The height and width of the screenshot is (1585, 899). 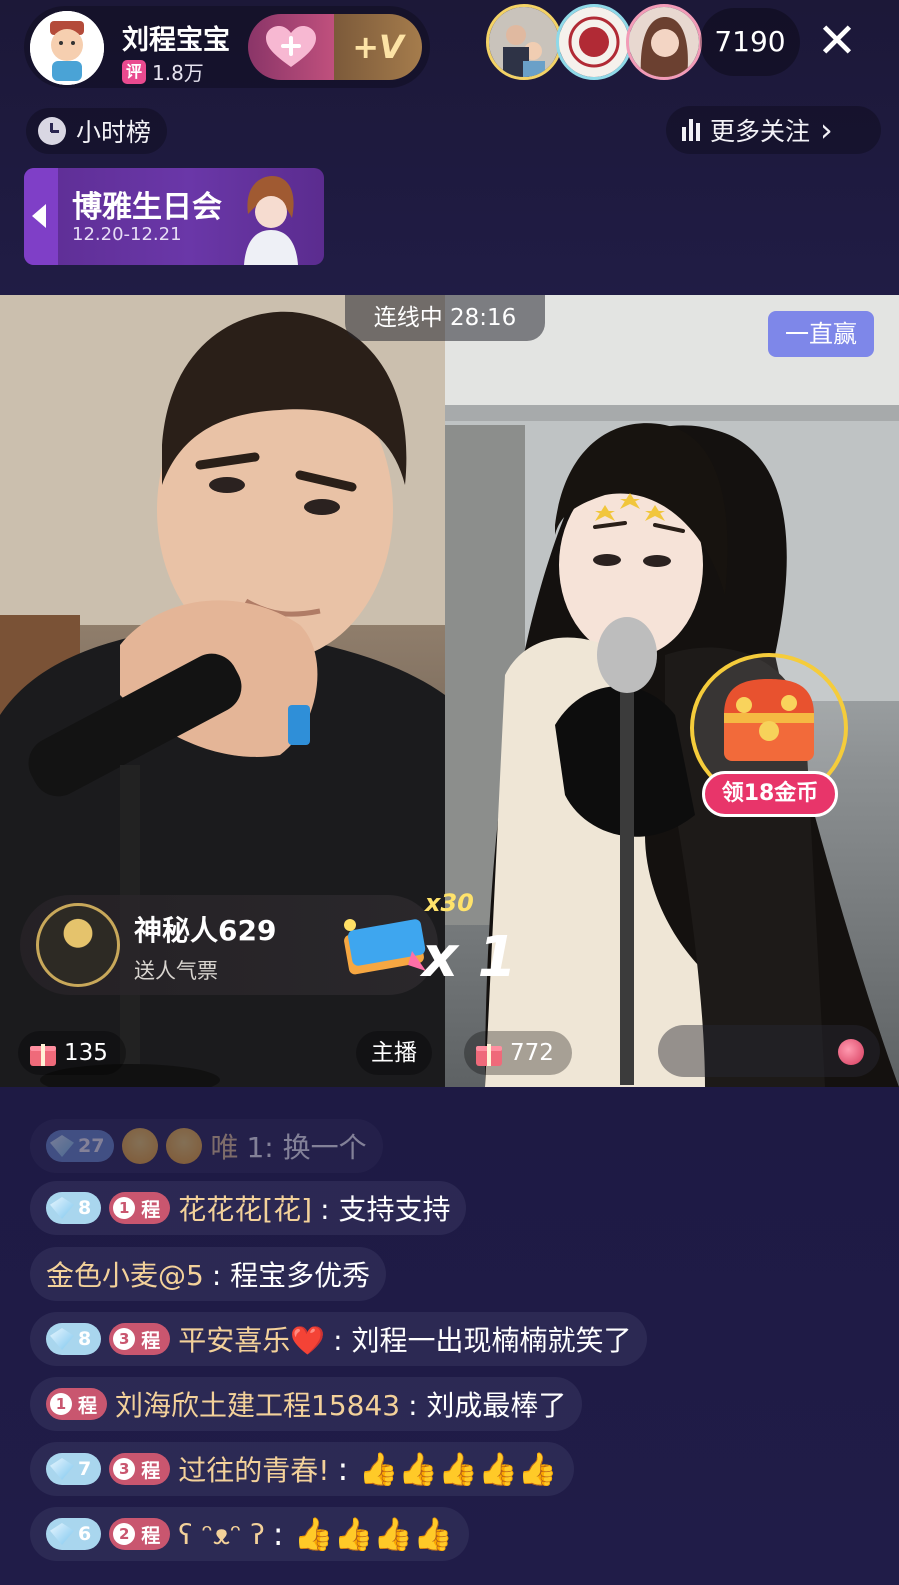 What do you see at coordinates (770, 794) in the screenshot?
I see `claim-coins-button: 领18金币` at bounding box center [770, 794].